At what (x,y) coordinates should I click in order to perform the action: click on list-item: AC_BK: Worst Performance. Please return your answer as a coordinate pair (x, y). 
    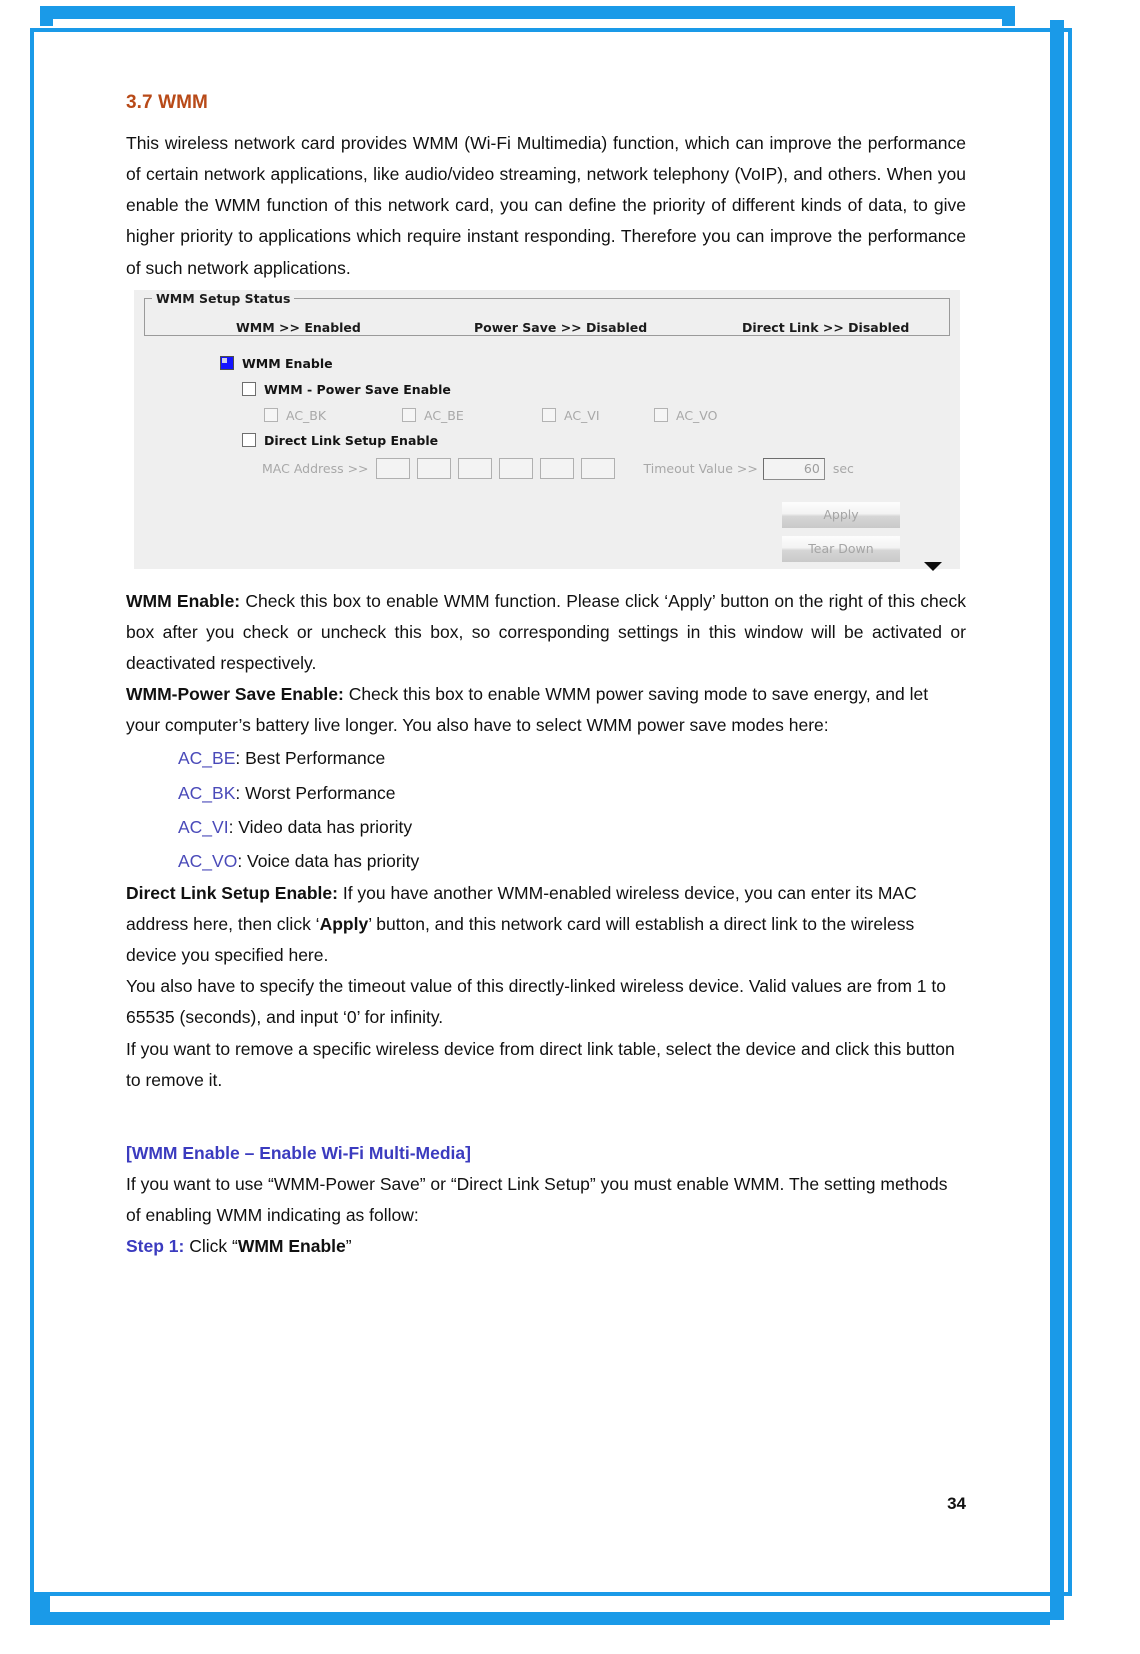
    Looking at the image, I should click on (572, 793).